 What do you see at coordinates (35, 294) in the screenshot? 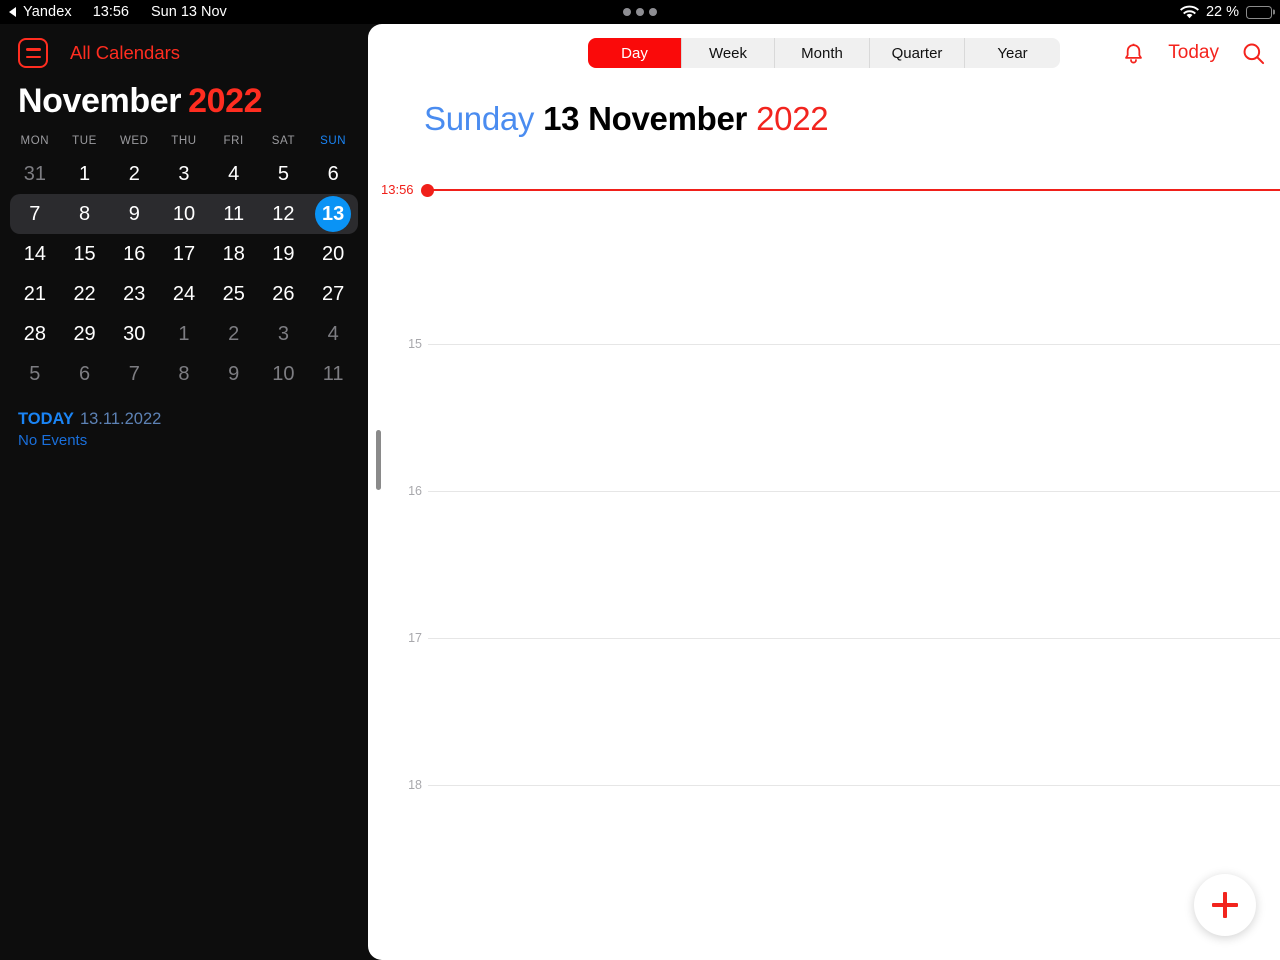
I see `calendar-day-21: 21` at bounding box center [35, 294].